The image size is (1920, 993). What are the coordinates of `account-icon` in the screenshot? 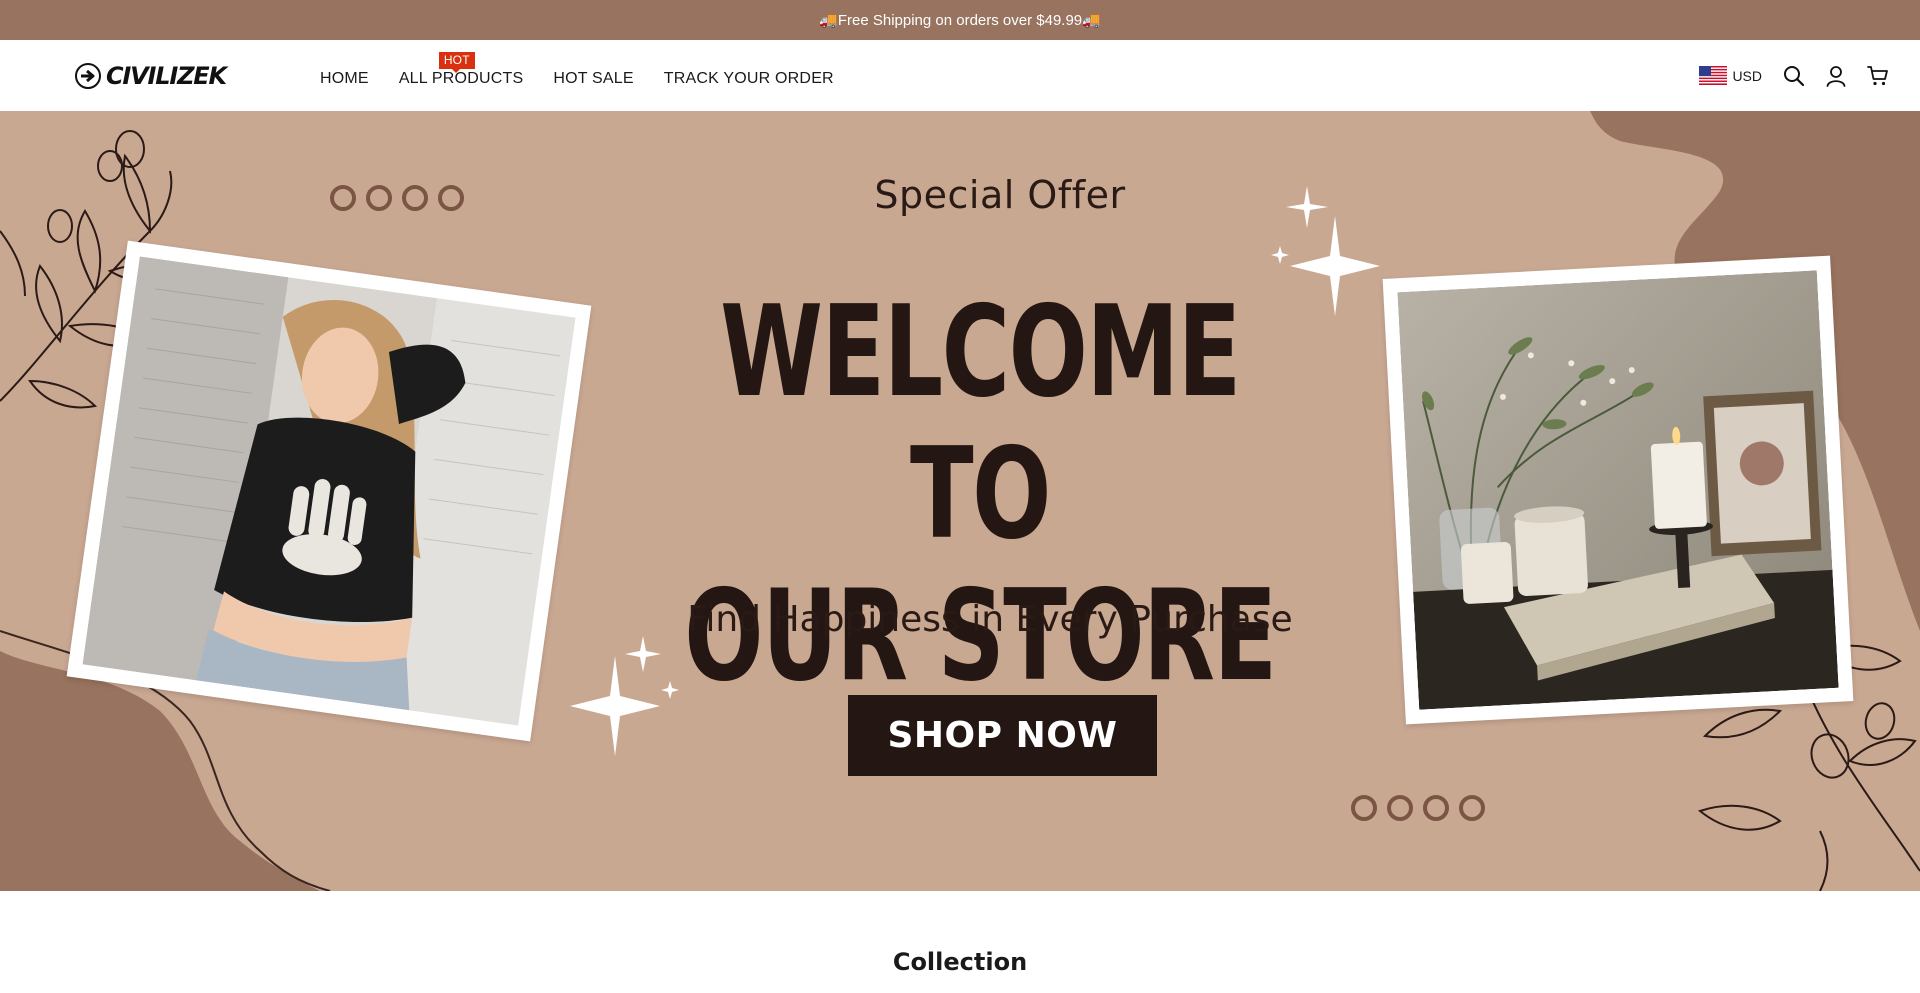 It's located at (1836, 76).